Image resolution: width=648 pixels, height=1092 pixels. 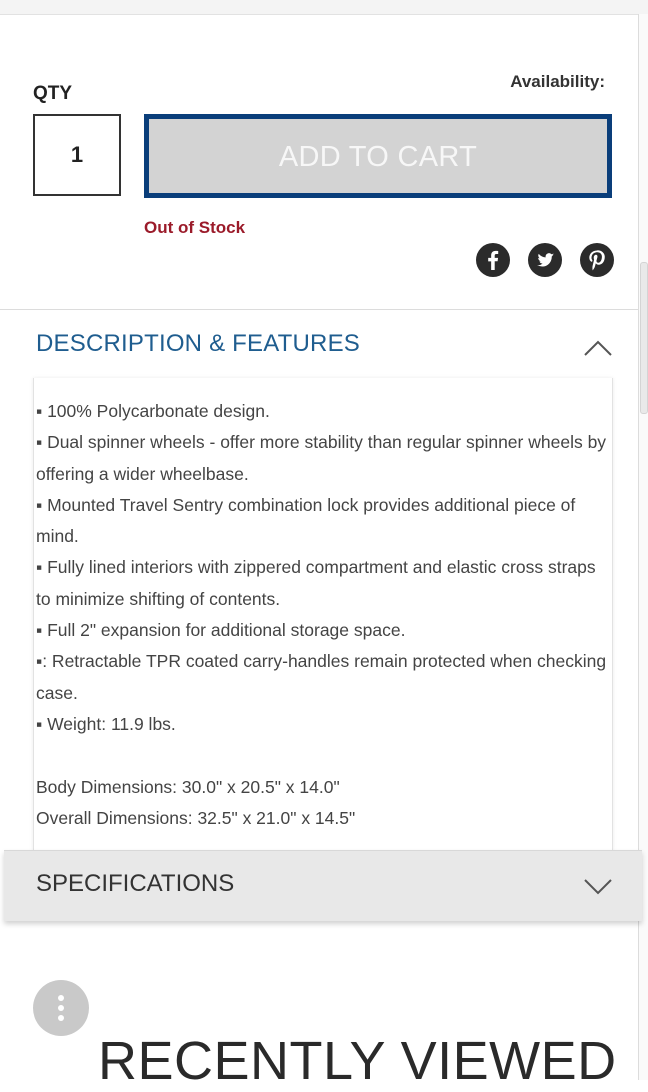 What do you see at coordinates (61, 998) in the screenshot?
I see `more-vertical-icon` at bounding box center [61, 998].